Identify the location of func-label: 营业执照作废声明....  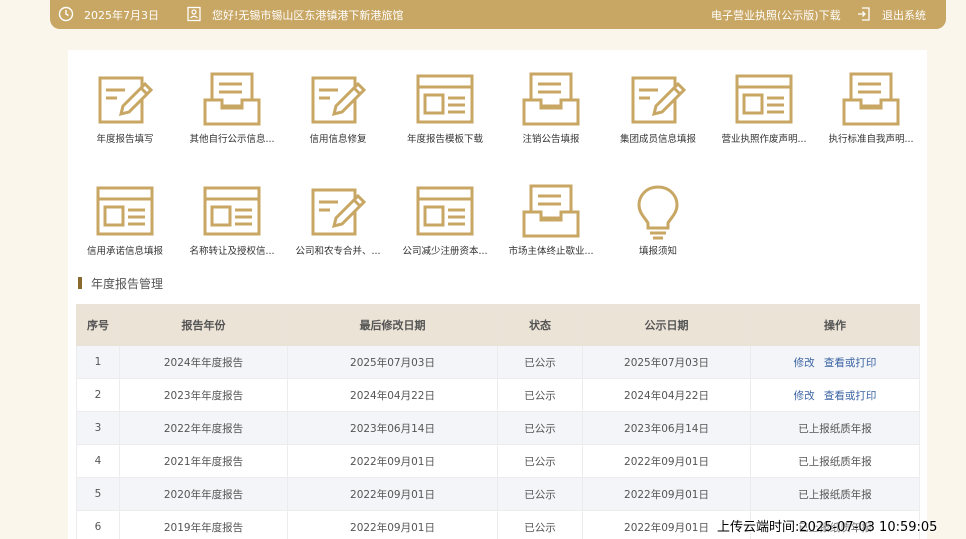
(764, 139).